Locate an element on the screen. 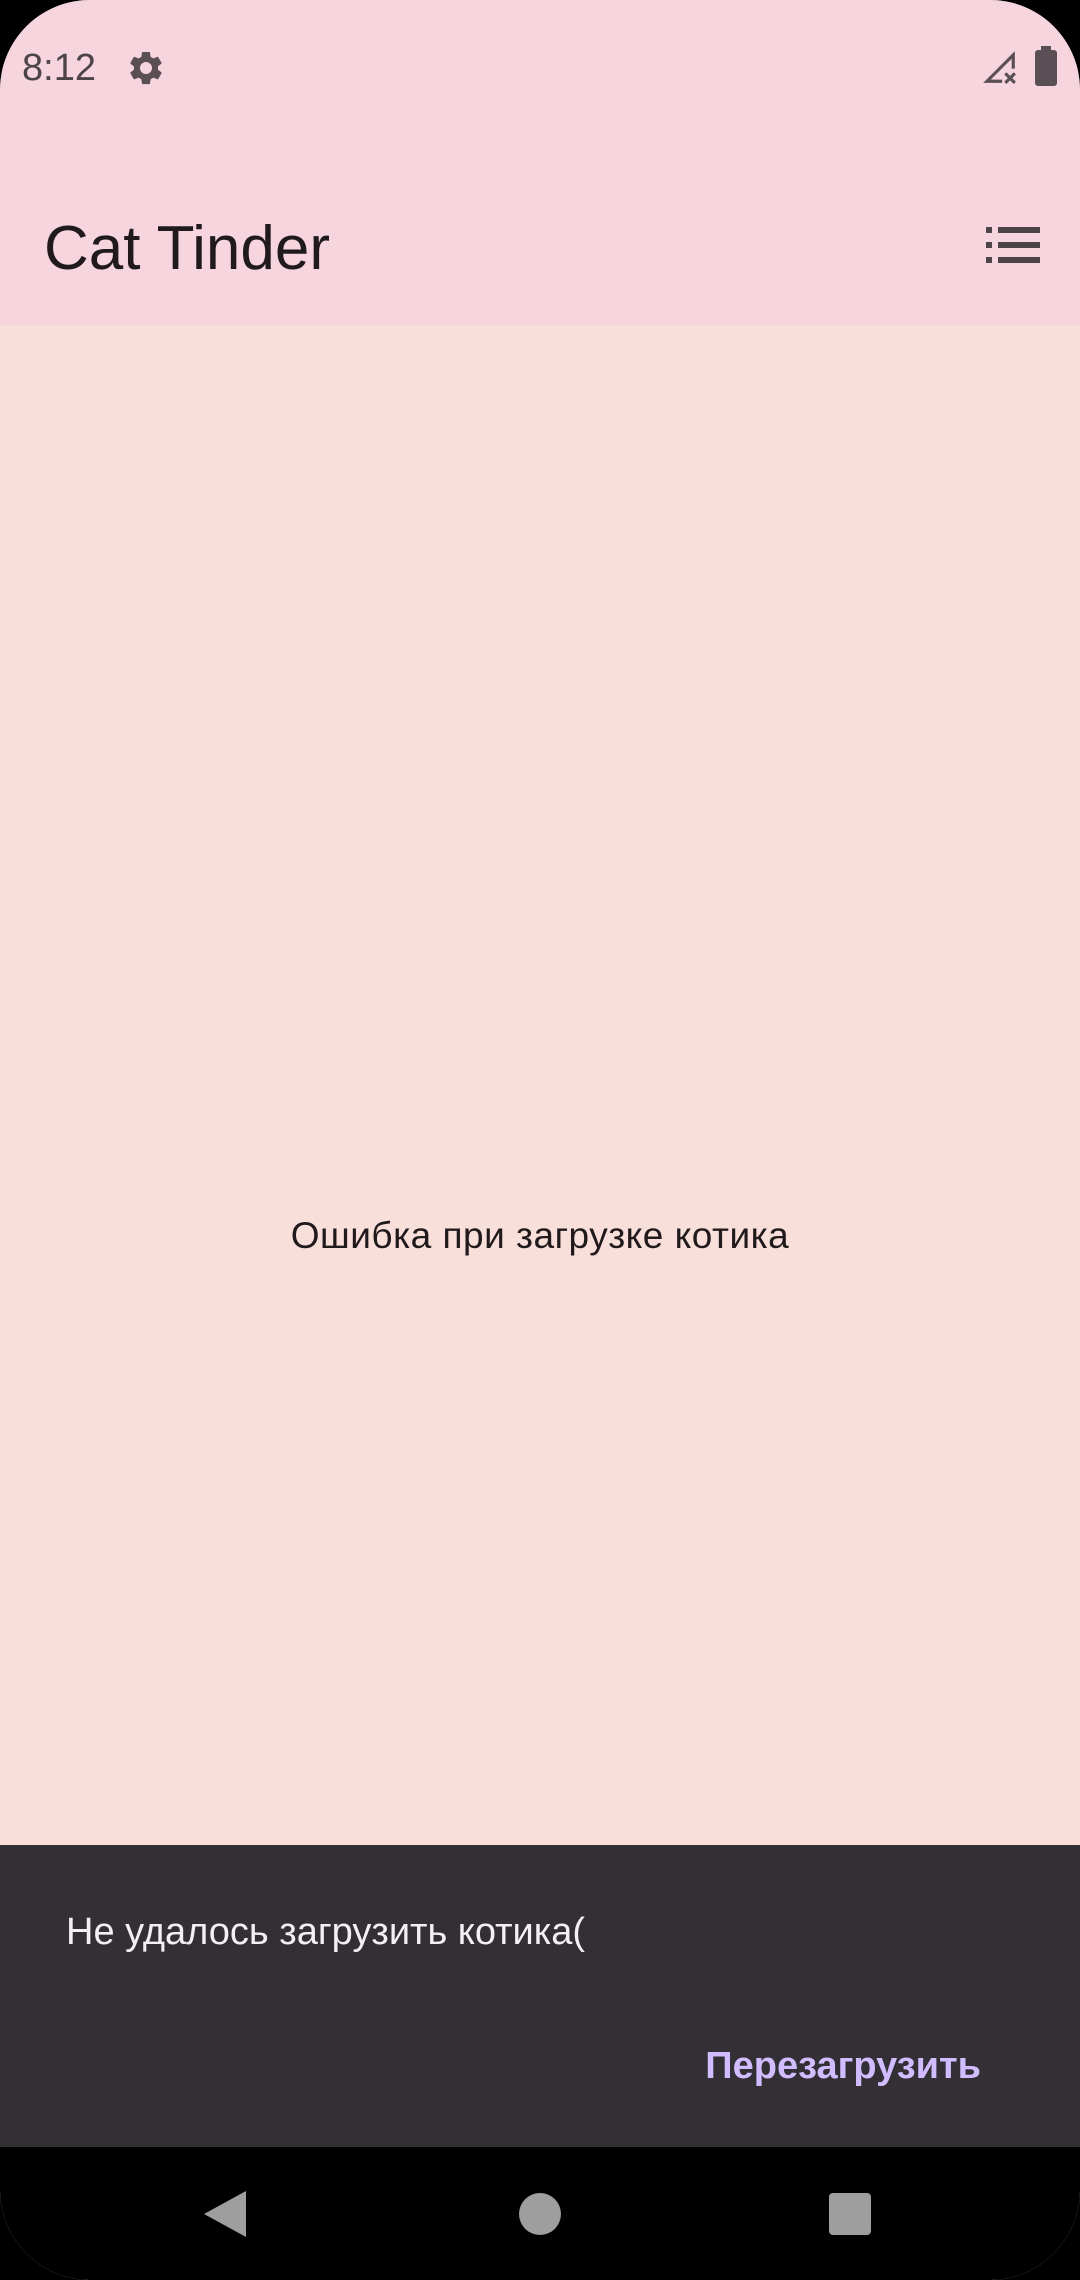 The image size is (1080, 2280). battery-icon is located at coordinates (1046, 66).